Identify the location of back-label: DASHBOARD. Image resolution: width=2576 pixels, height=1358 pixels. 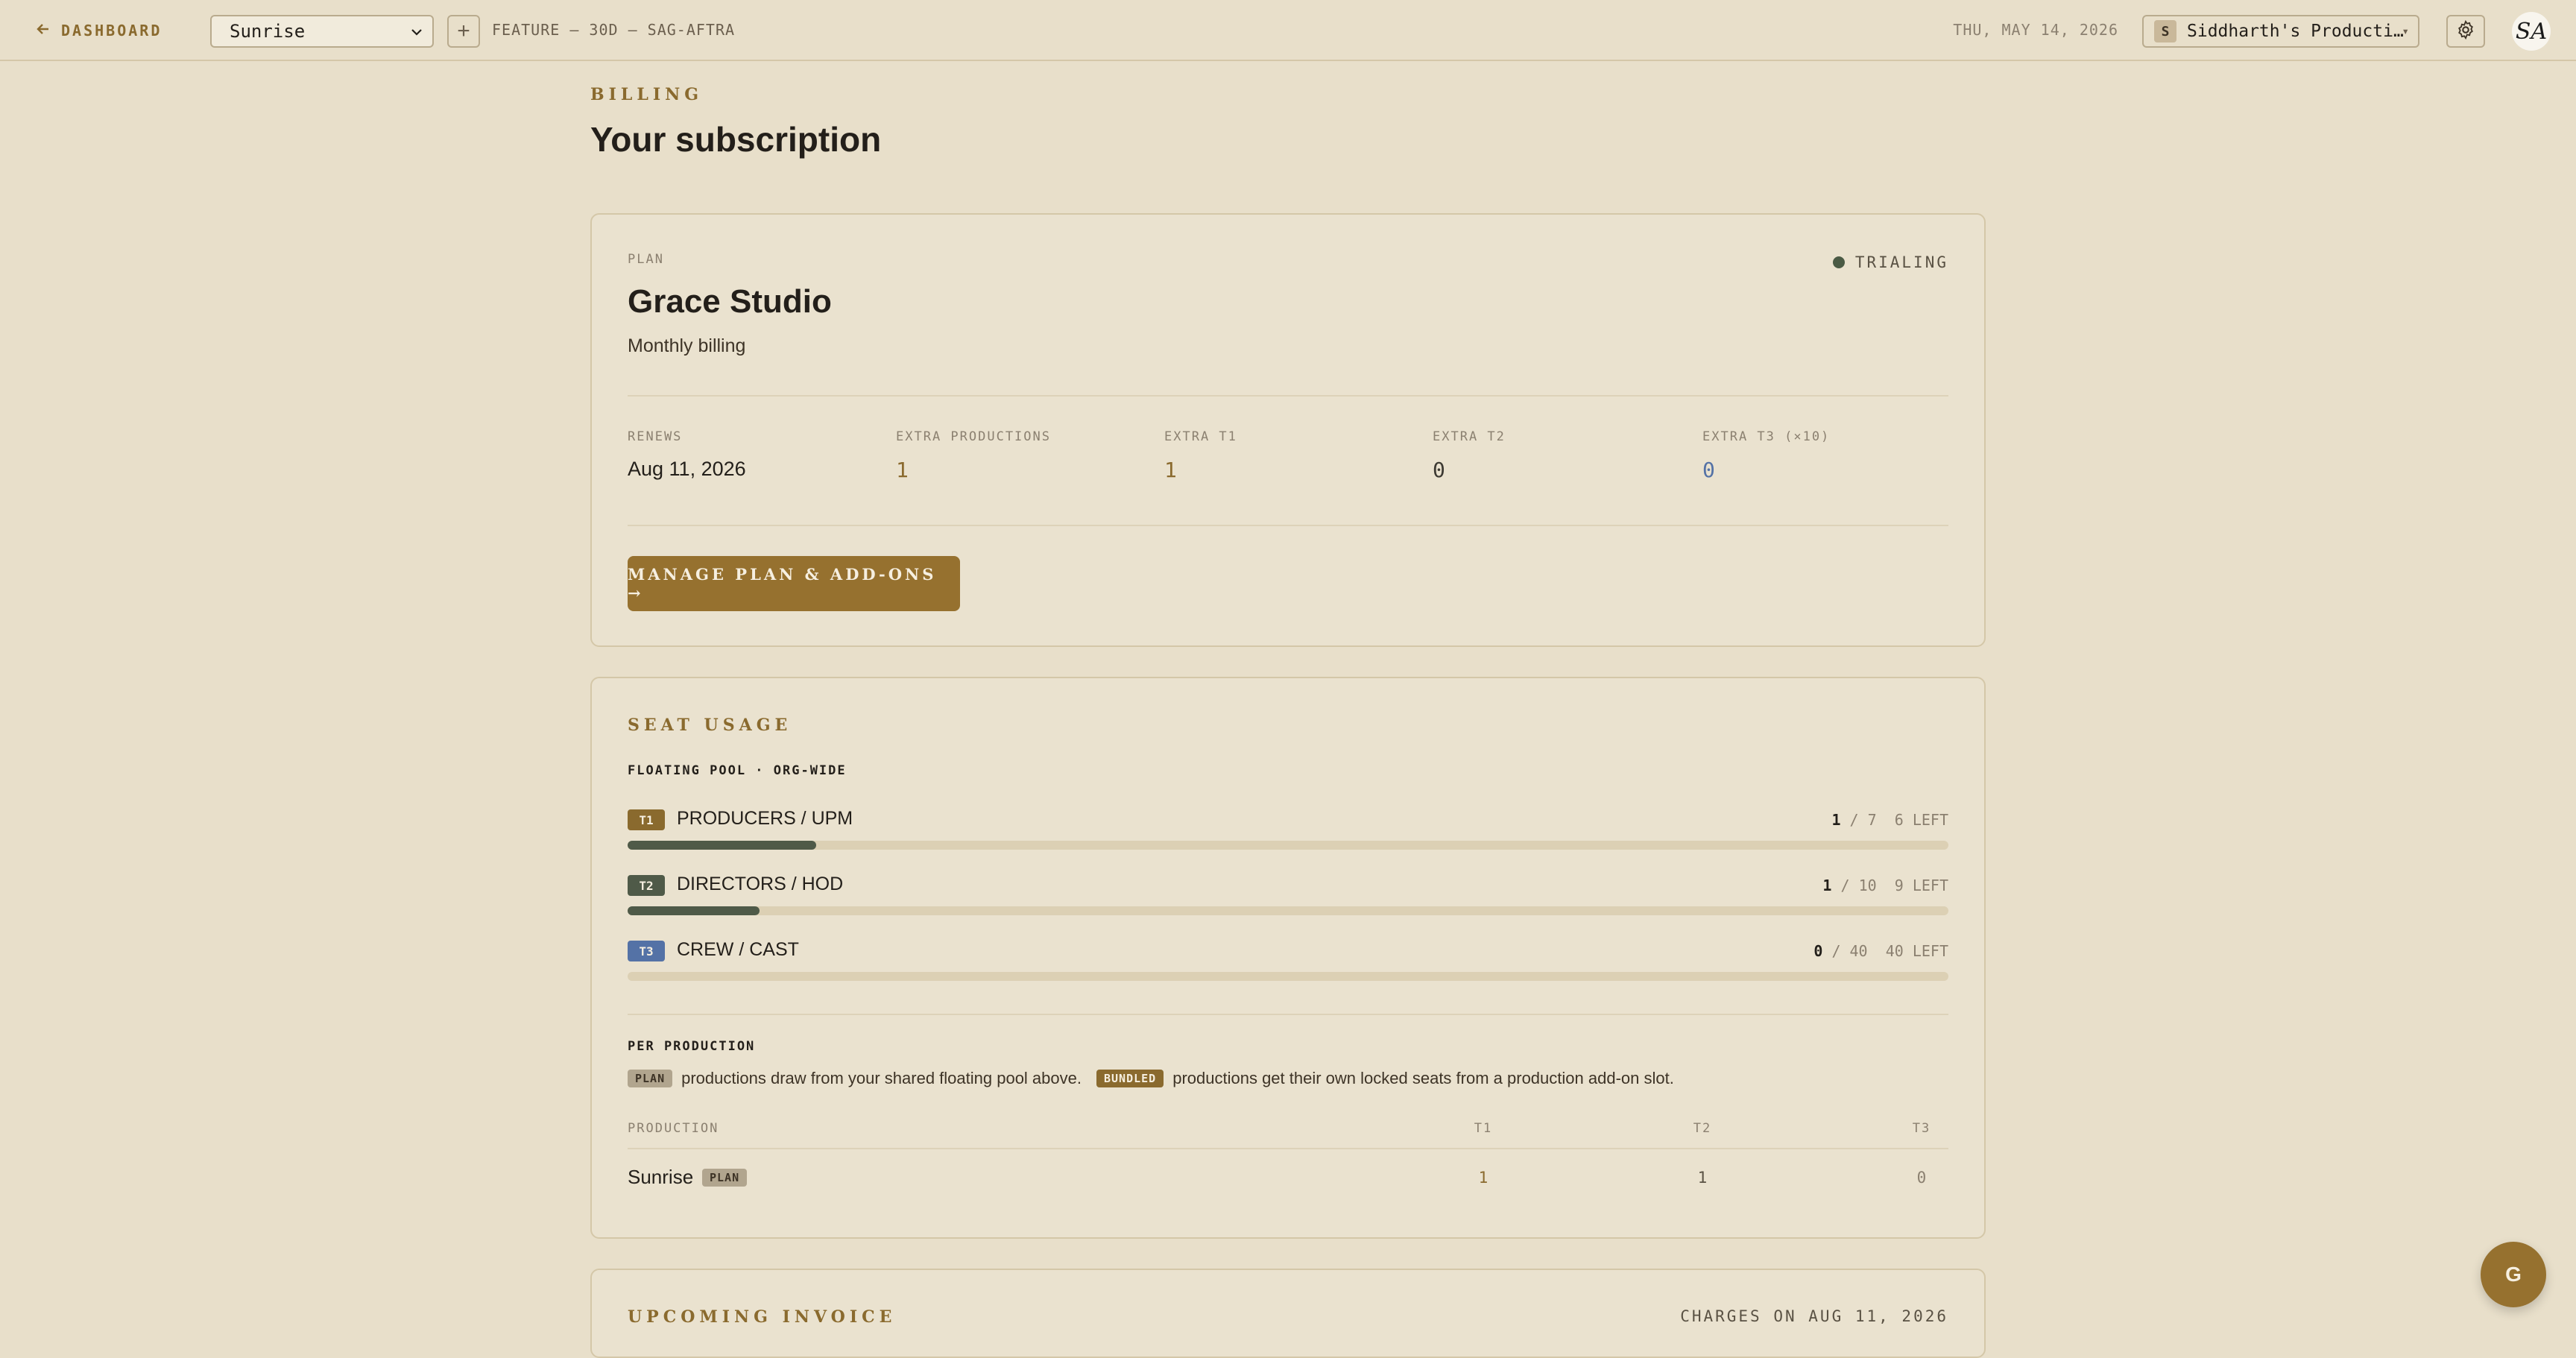
(111, 31).